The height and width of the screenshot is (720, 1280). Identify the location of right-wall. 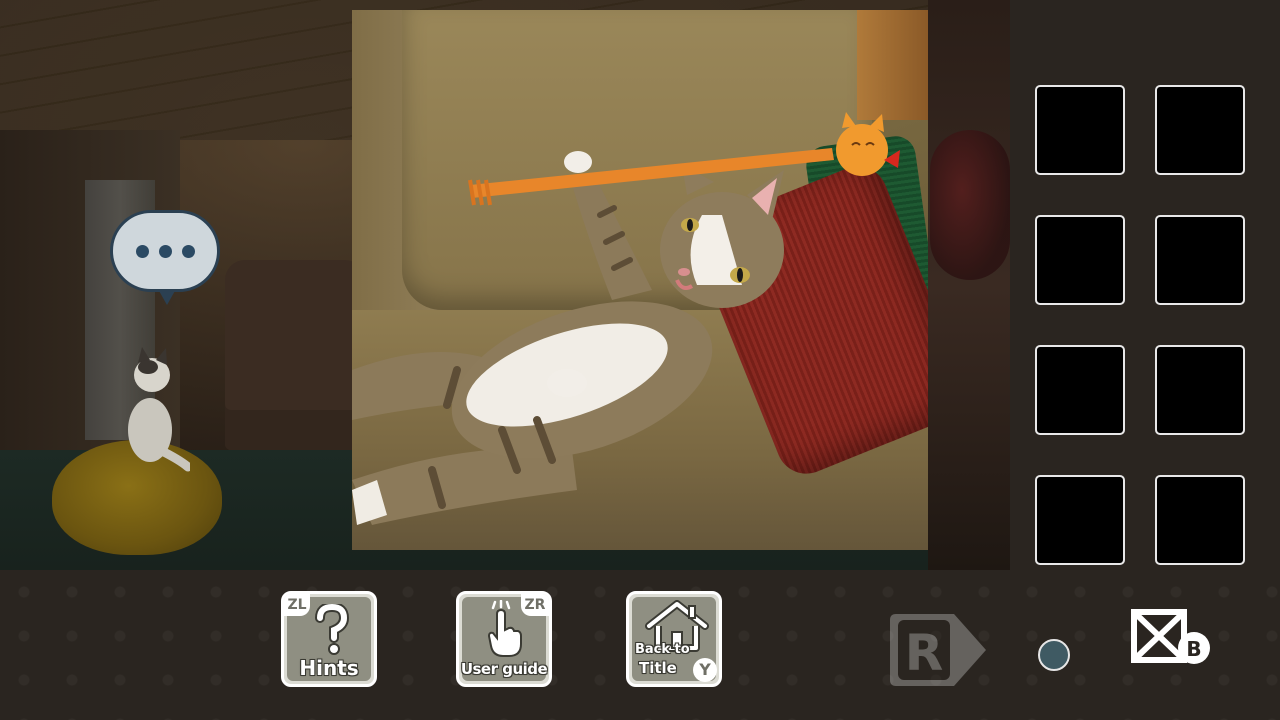
(969, 285).